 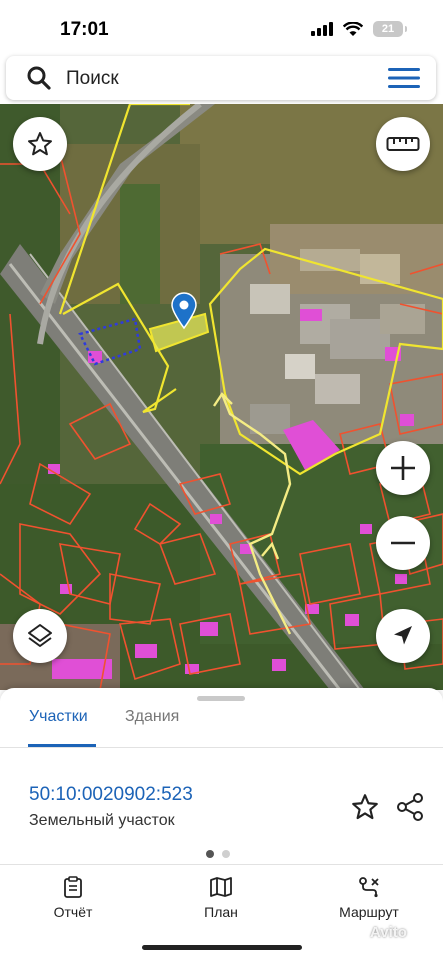 What do you see at coordinates (221, 887) in the screenshot?
I see `map-plan-icon` at bounding box center [221, 887].